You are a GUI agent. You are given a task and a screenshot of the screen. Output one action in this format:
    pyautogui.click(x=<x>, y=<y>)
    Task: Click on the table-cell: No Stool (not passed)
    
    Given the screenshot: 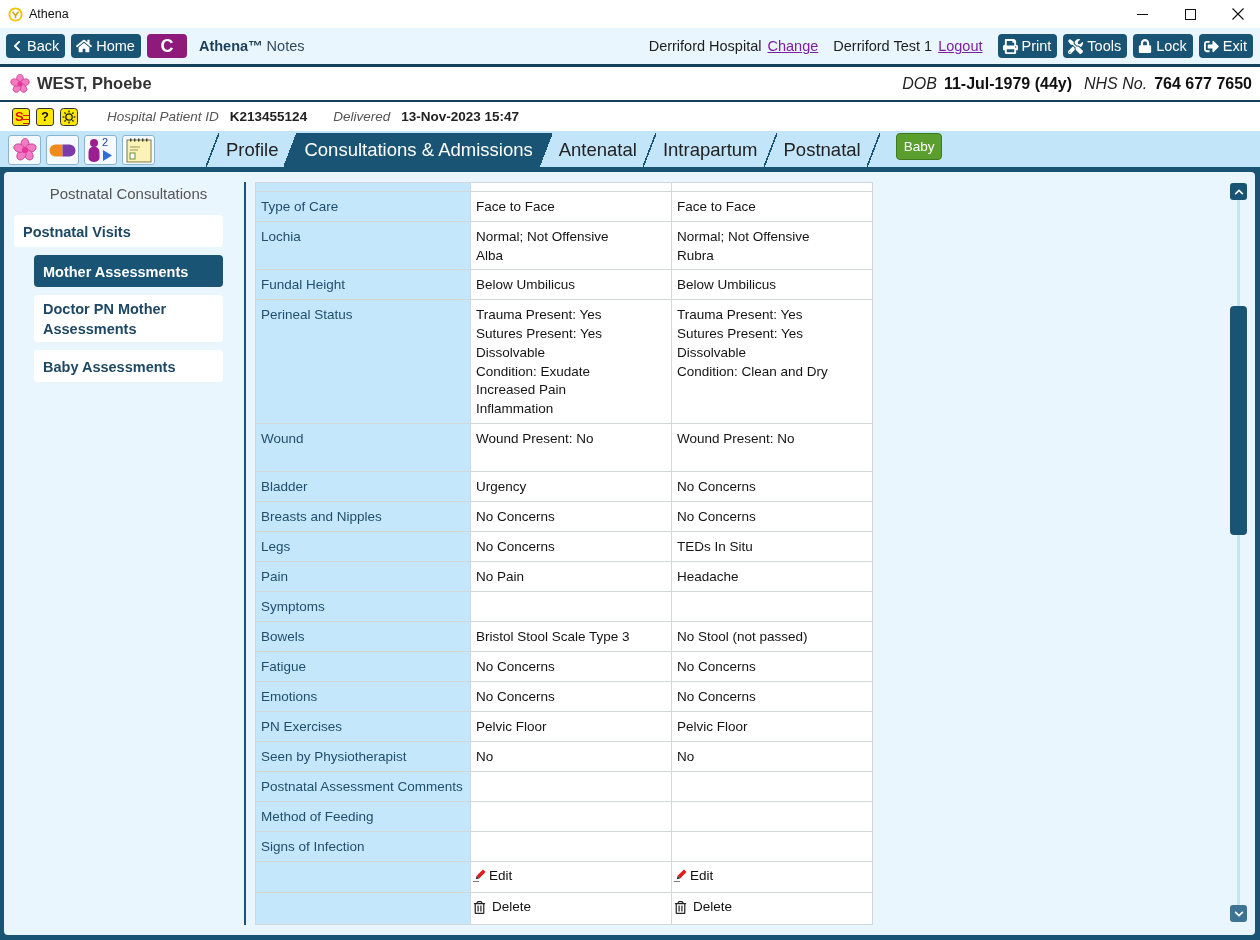 What is the action you would take?
    pyautogui.click(x=772, y=636)
    